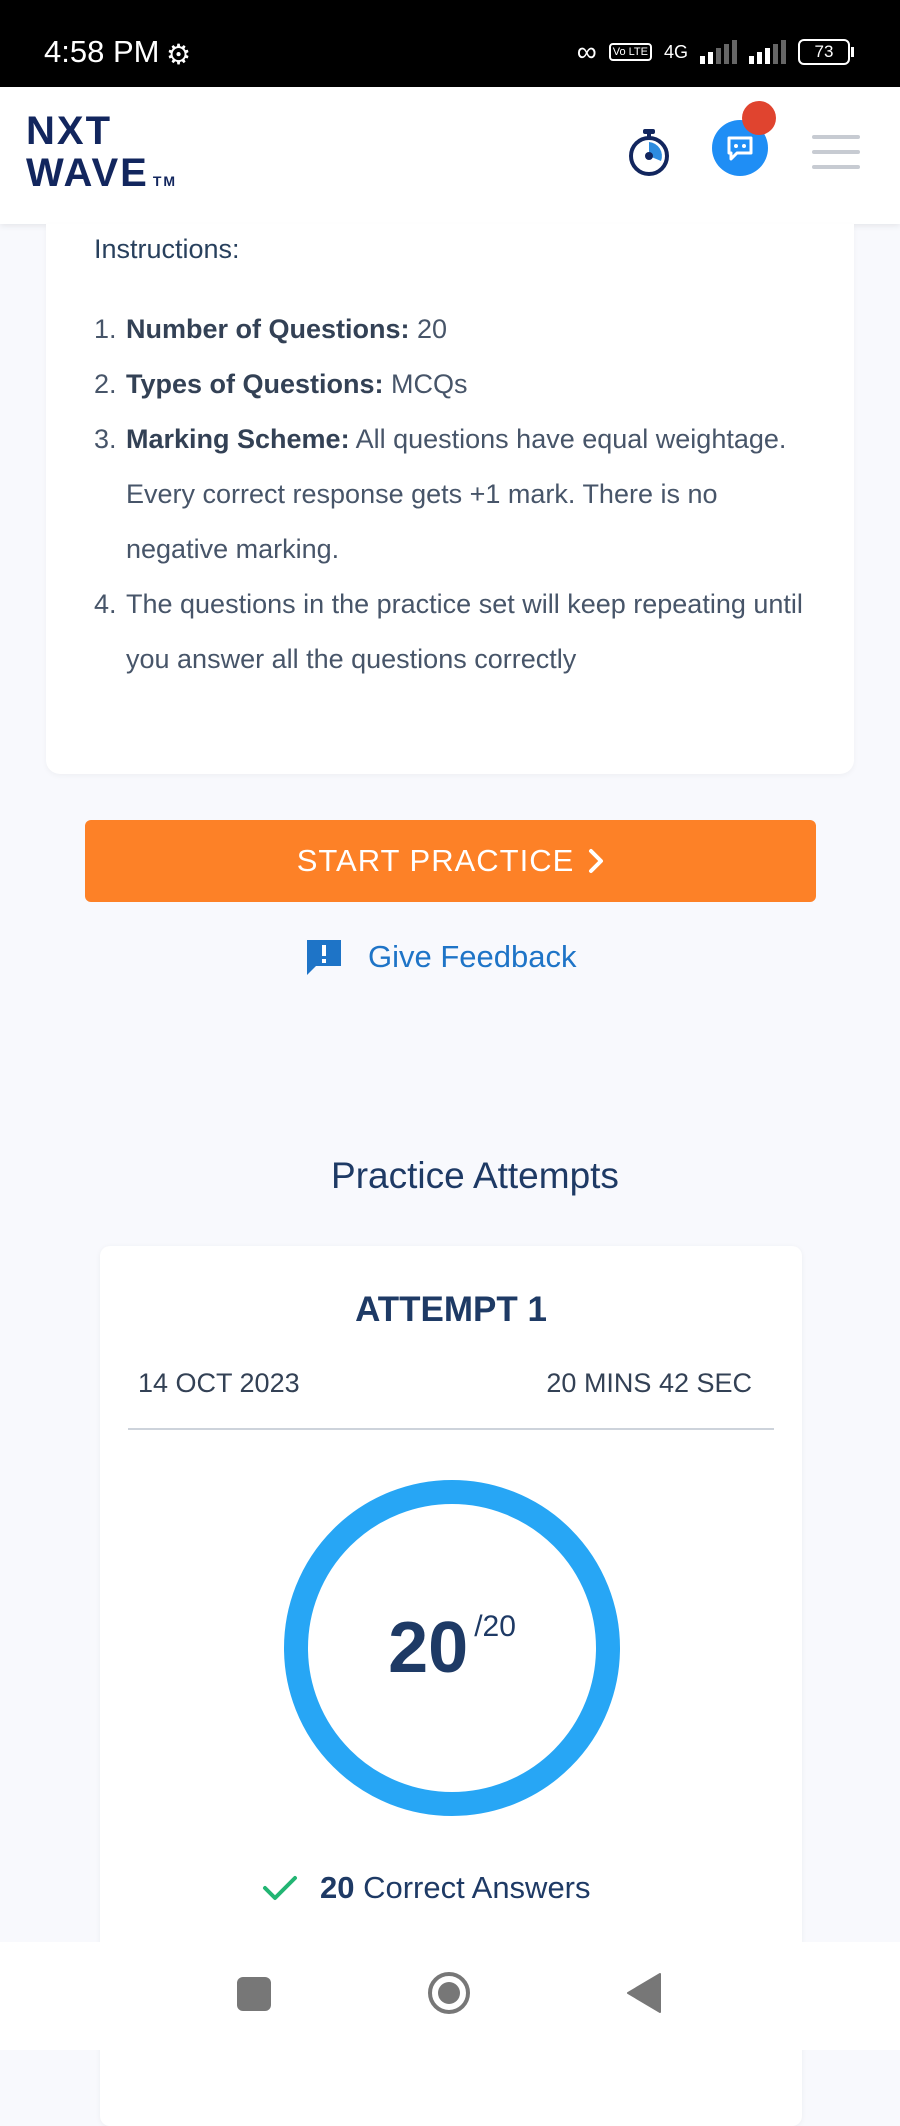 This screenshot has height=2126, width=900. I want to click on feedback-icon, so click(324, 957).